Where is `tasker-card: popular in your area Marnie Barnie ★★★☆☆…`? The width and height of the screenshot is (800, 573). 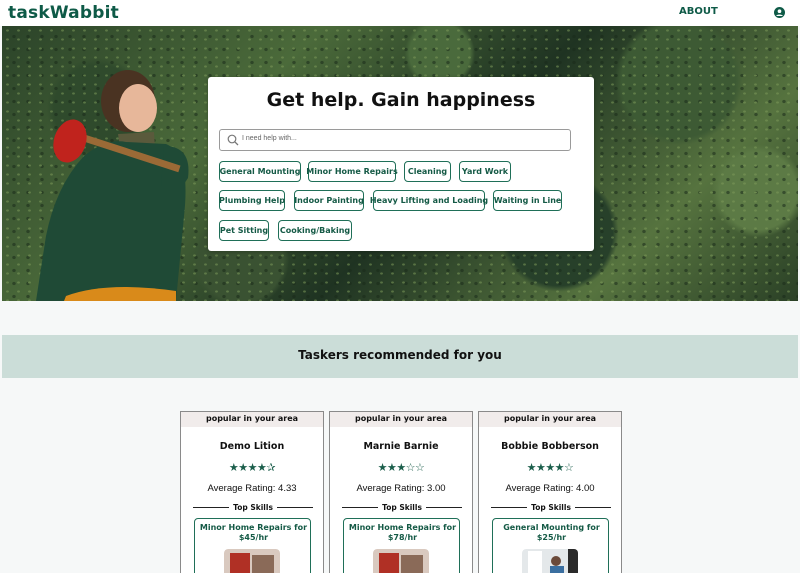 tasker-card: popular in your area Marnie Barnie ★★★☆☆… is located at coordinates (401, 492).